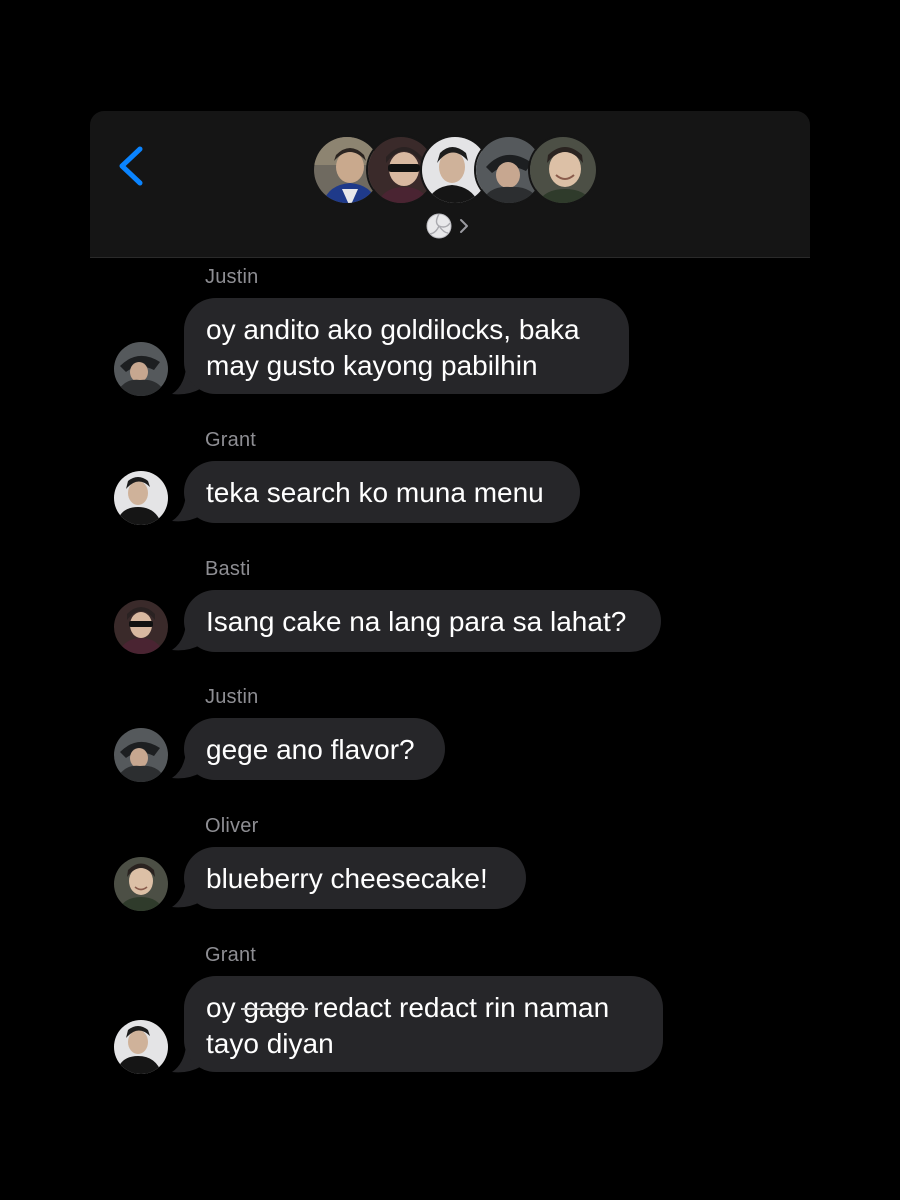 The width and height of the screenshot is (900, 1200). What do you see at coordinates (355, 878) in the screenshot?
I see `message-bubble: blueberry cheesecake!` at bounding box center [355, 878].